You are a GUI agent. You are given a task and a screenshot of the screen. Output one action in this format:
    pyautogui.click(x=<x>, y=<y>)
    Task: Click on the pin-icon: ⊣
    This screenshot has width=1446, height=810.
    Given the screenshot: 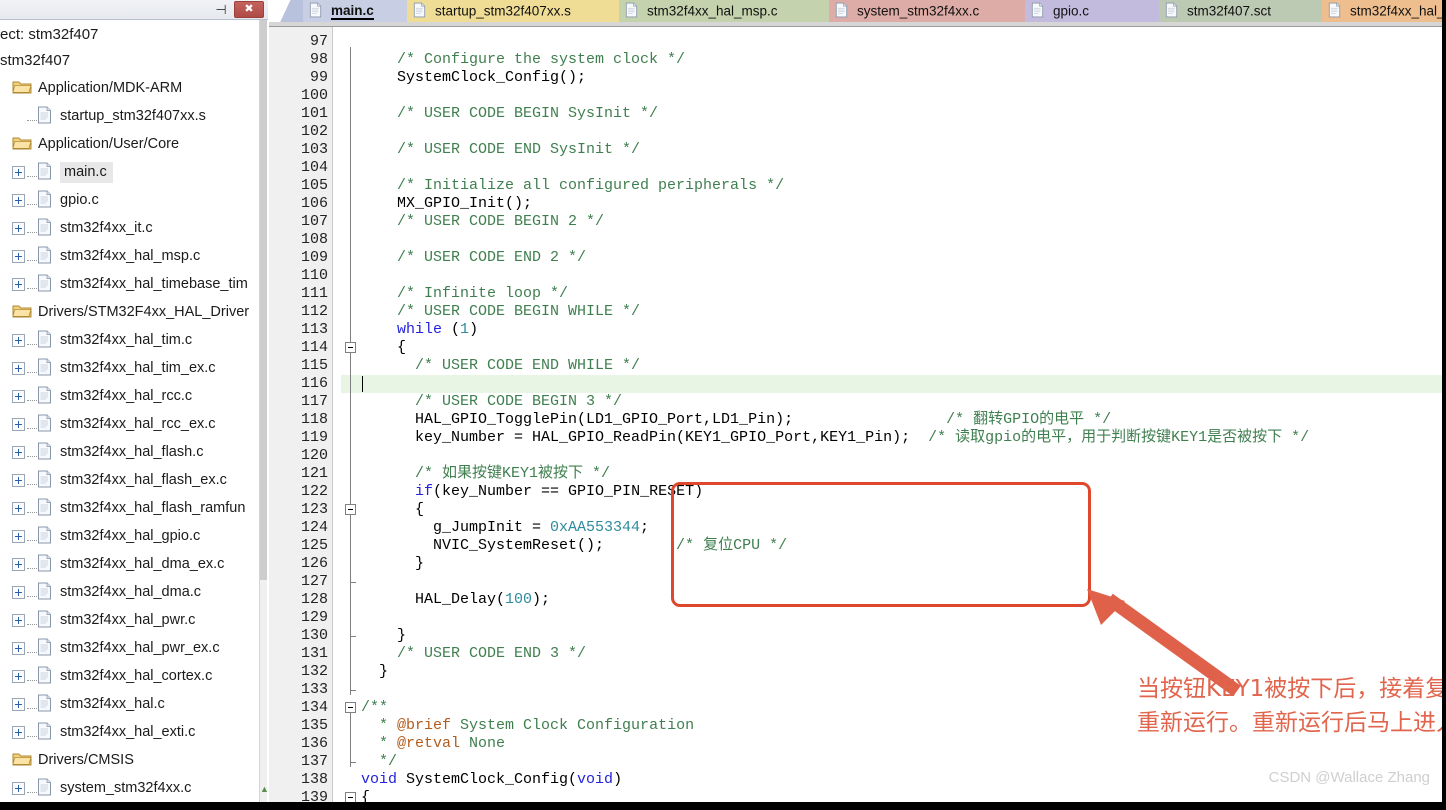 What is the action you would take?
    pyautogui.click(x=221, y=9)
    